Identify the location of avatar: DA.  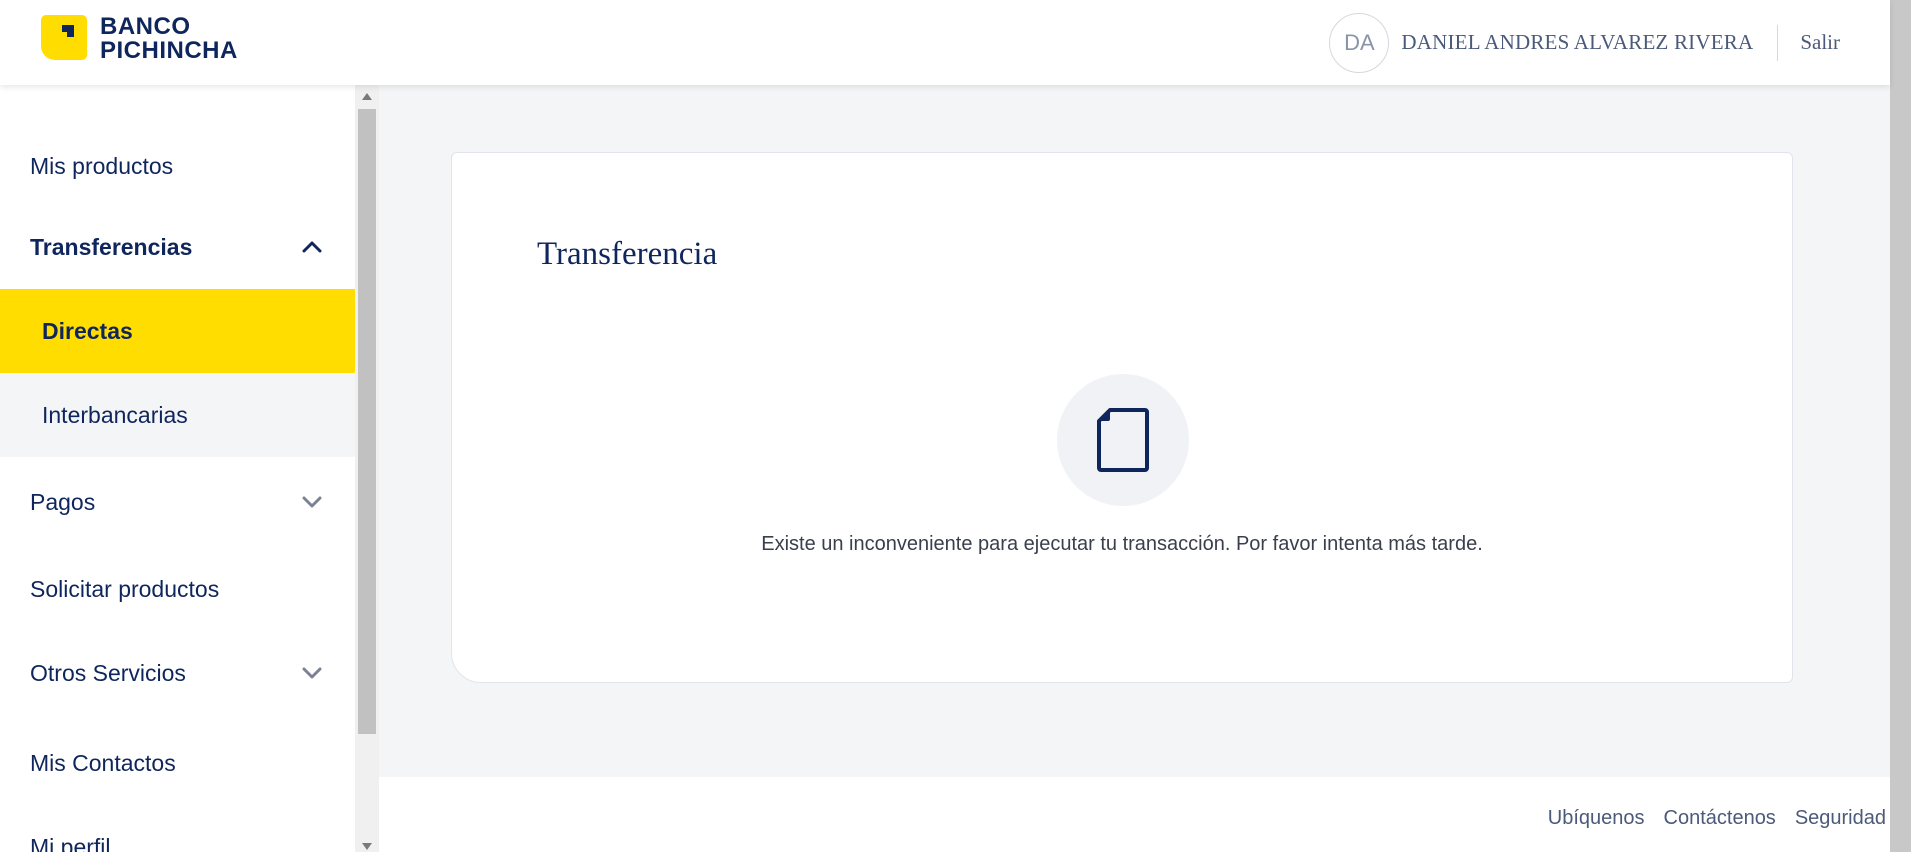
(1359, 42).